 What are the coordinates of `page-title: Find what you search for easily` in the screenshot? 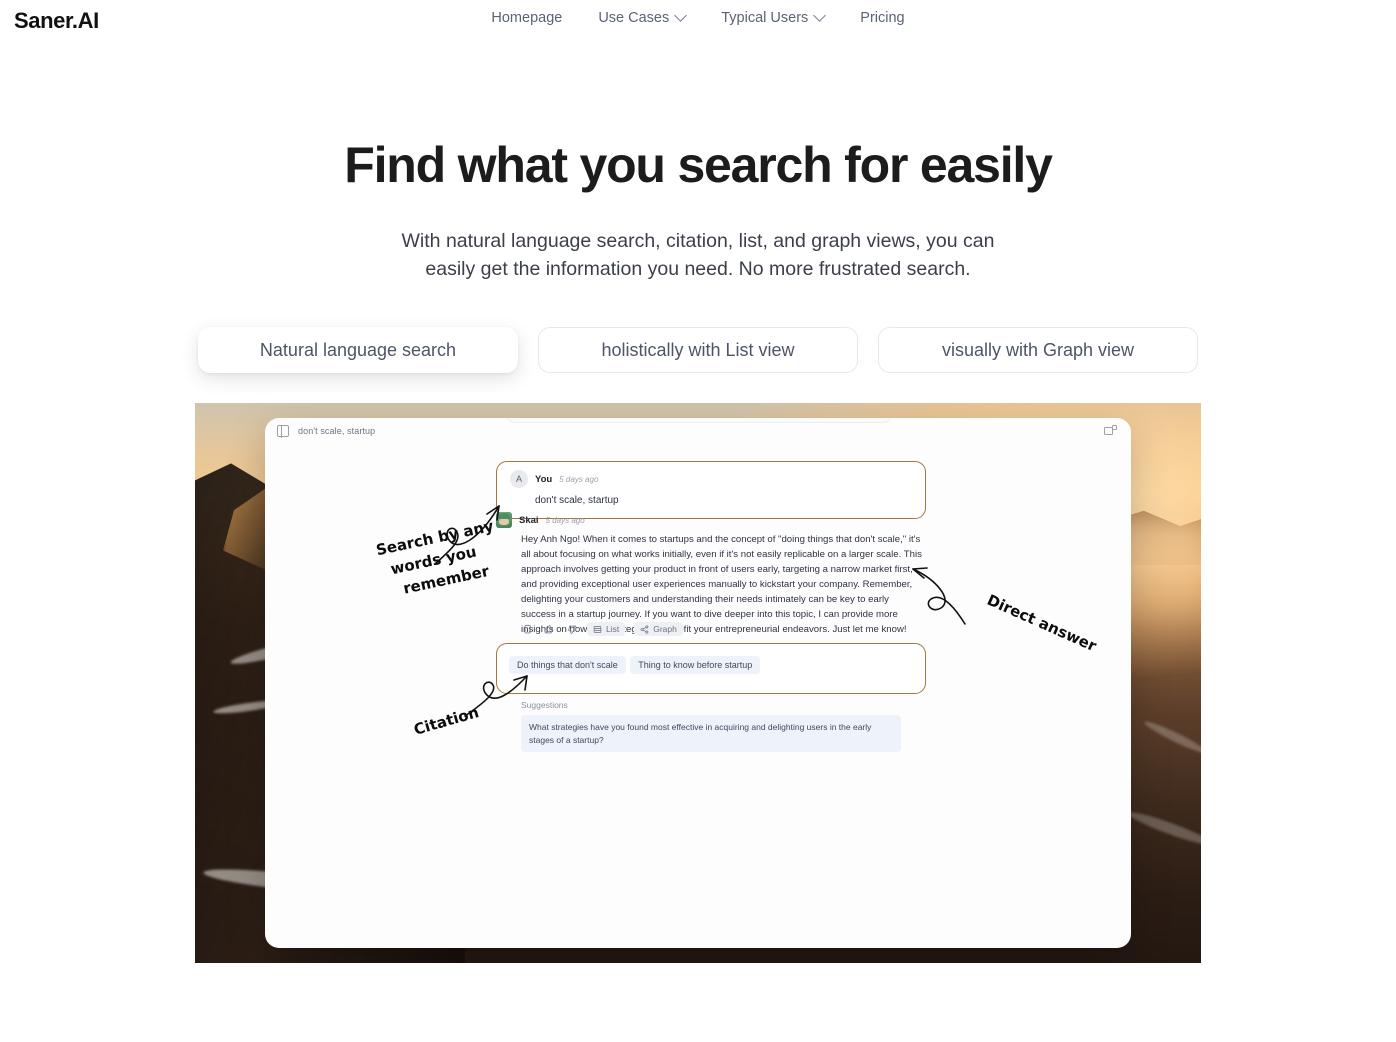 It's located at (698, 165).